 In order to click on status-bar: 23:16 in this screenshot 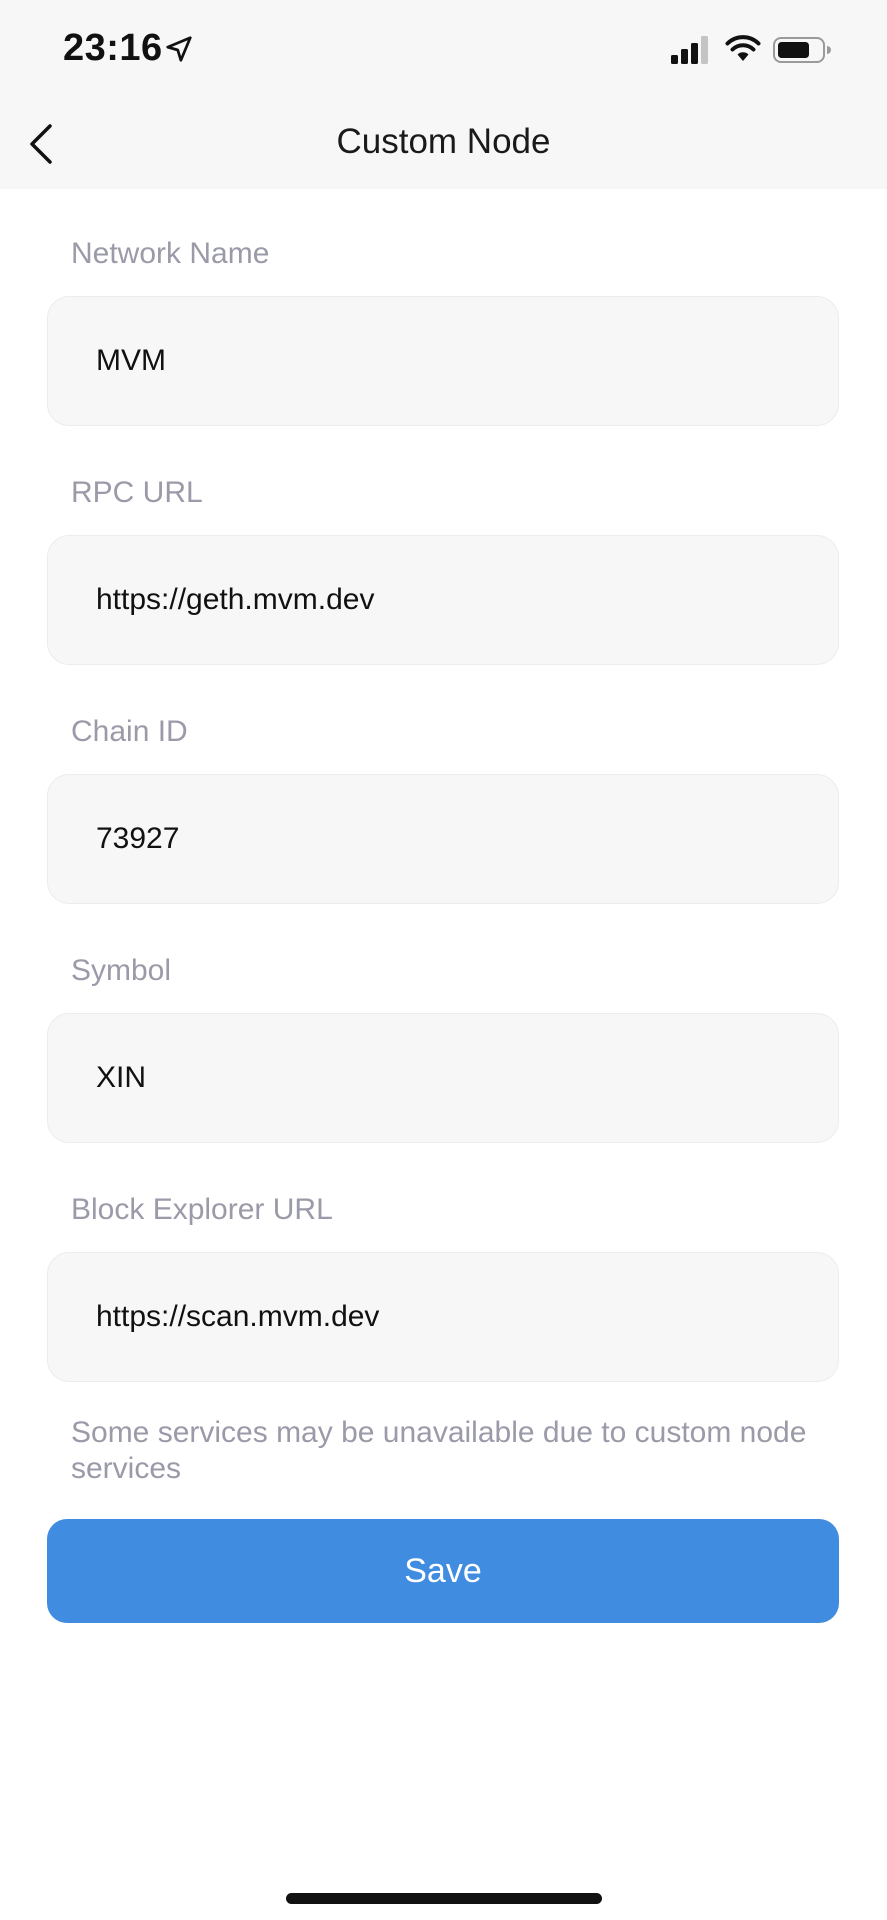, I will do `click(443, 50)`.